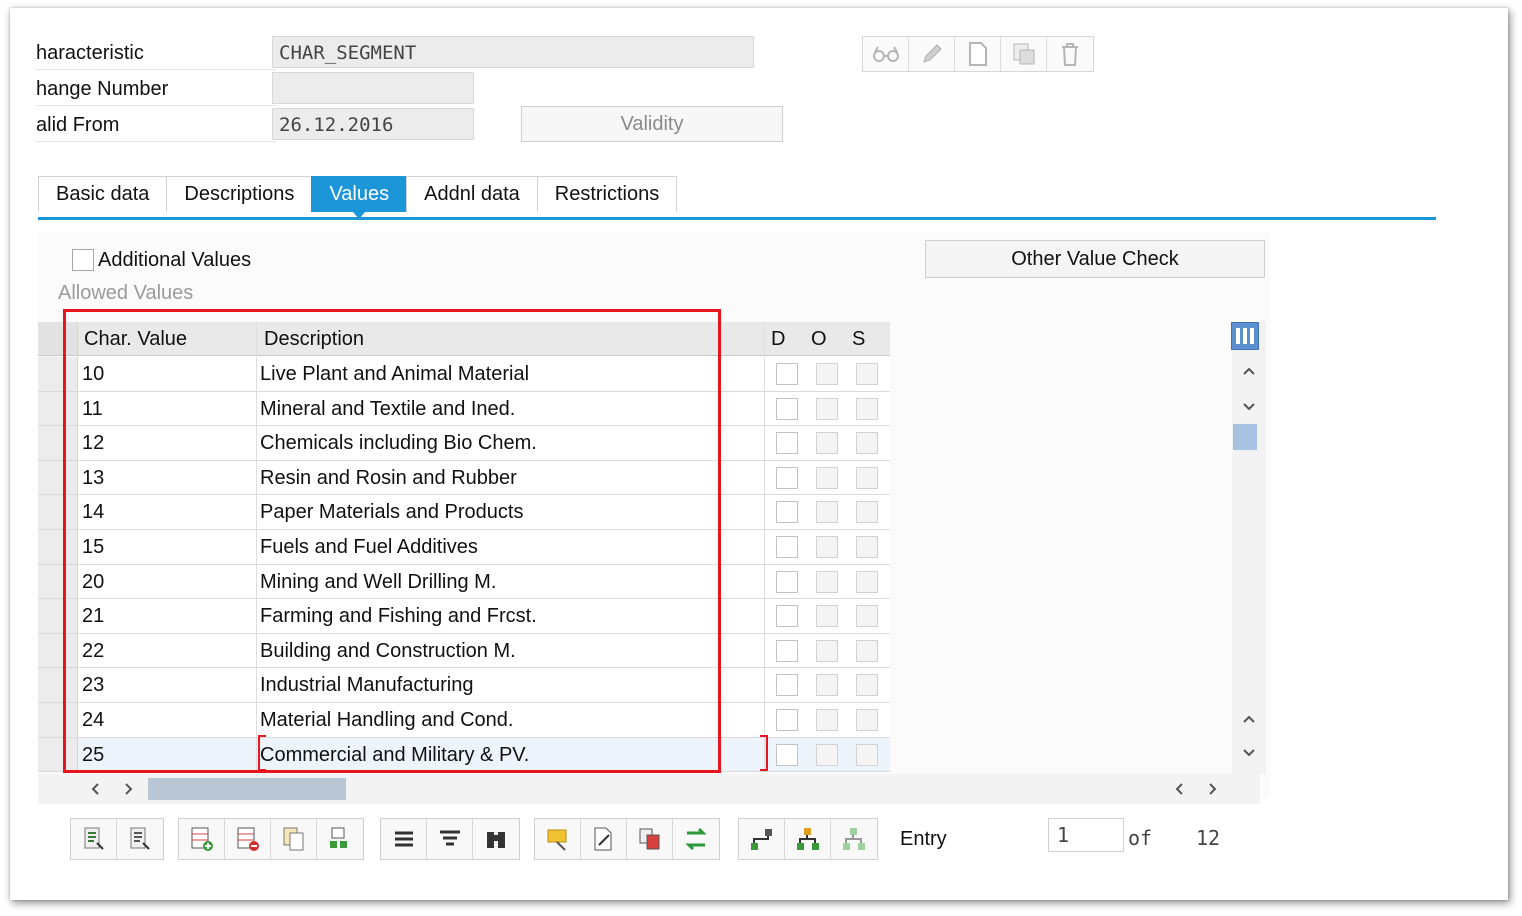 The width and height of the screenshot is (1522, 916). Describe the element at coordinates (1249, 371) in the screenshot. I see `scroll-up-icon` at that location.